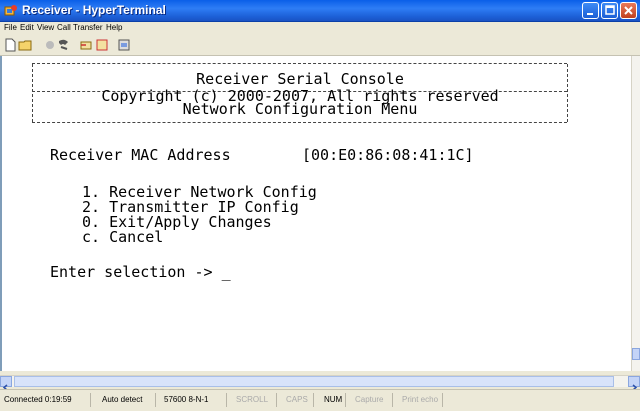 The image size is (640, 411). What do you see at coordinates (26, 45) in the screenshot?
I see `open-folder-icon` at bounding box center [26, 45].